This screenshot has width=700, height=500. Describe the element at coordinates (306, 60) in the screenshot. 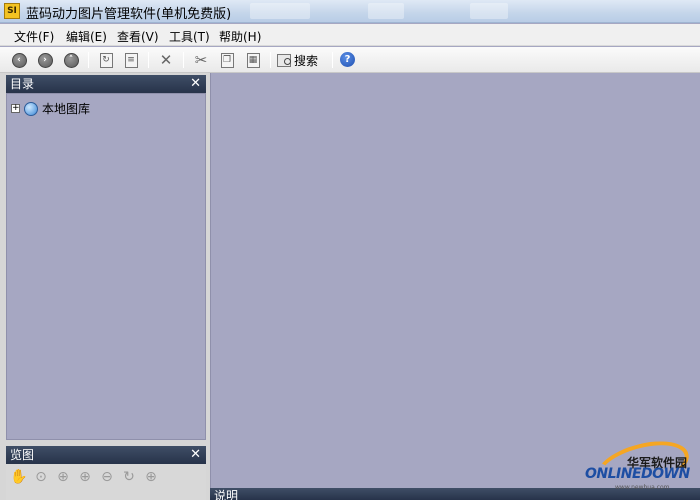

I see `search-button-label: 搜索` at that location.